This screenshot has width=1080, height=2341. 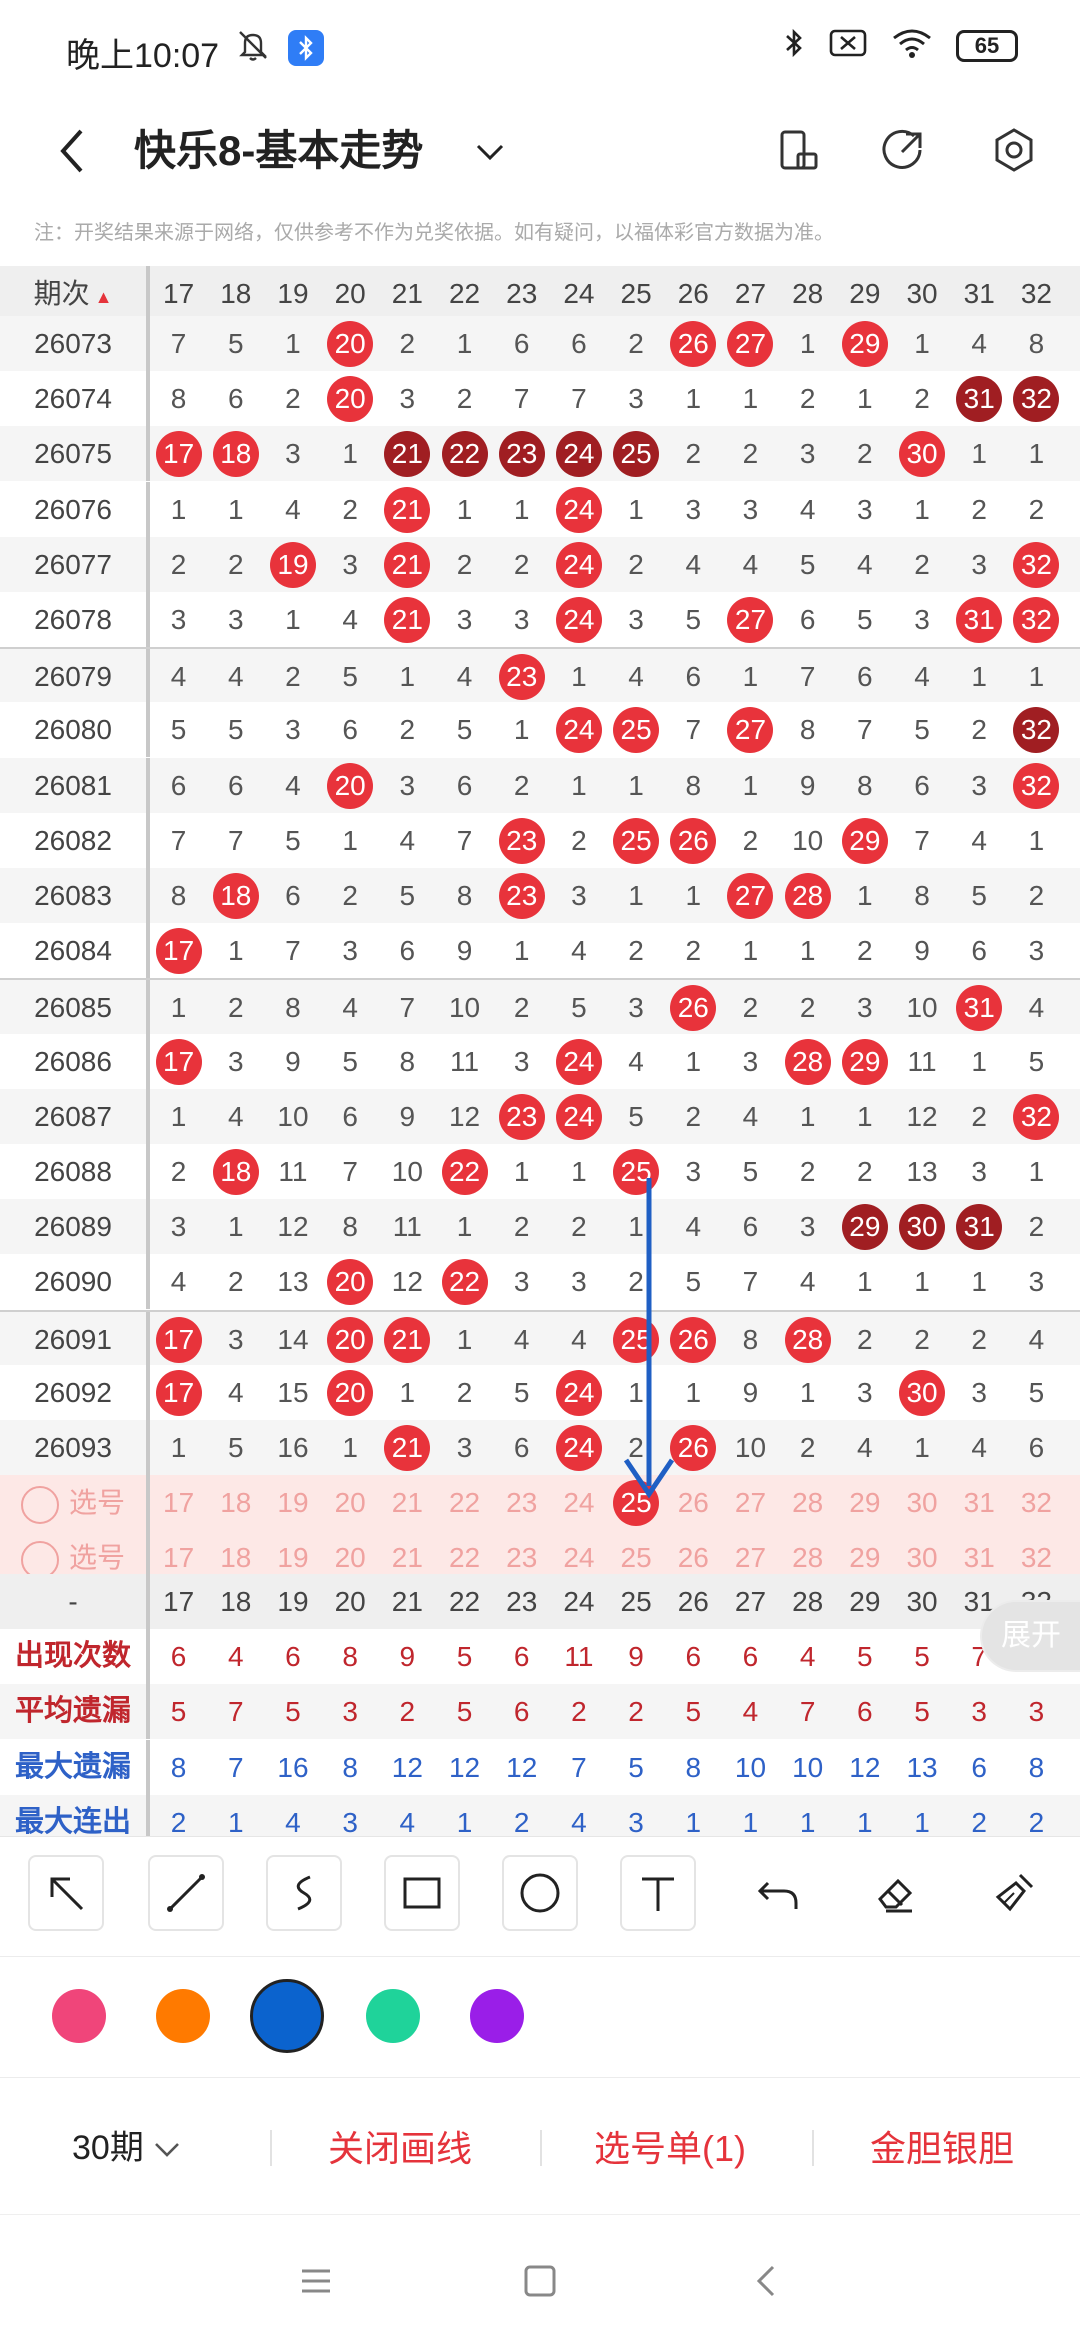 What do you see at coordinates (316, 2281) in the screenshot?
I see `menu-nav-button` at bounding box center [316, 2281].